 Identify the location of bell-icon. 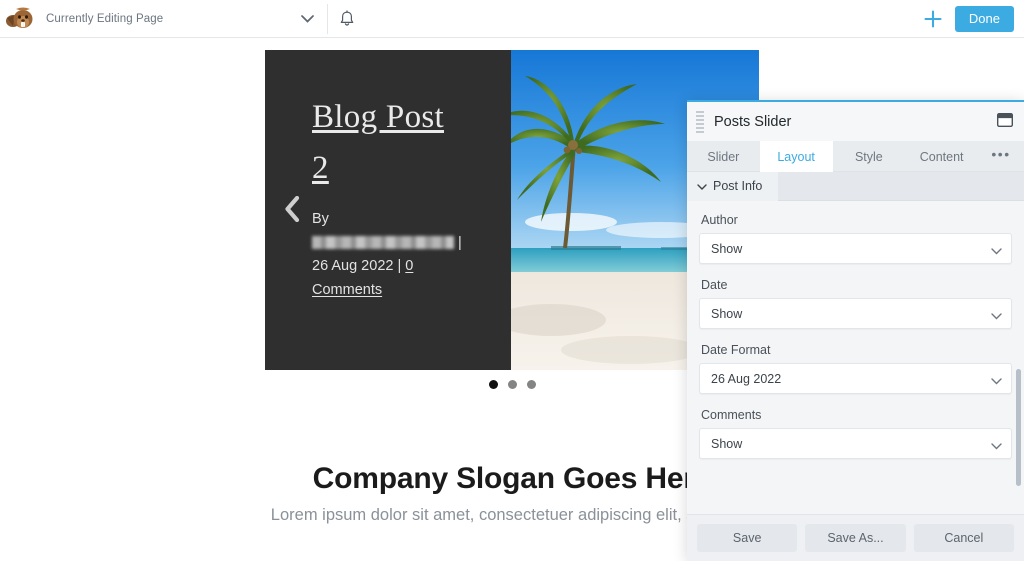
(347, 19).